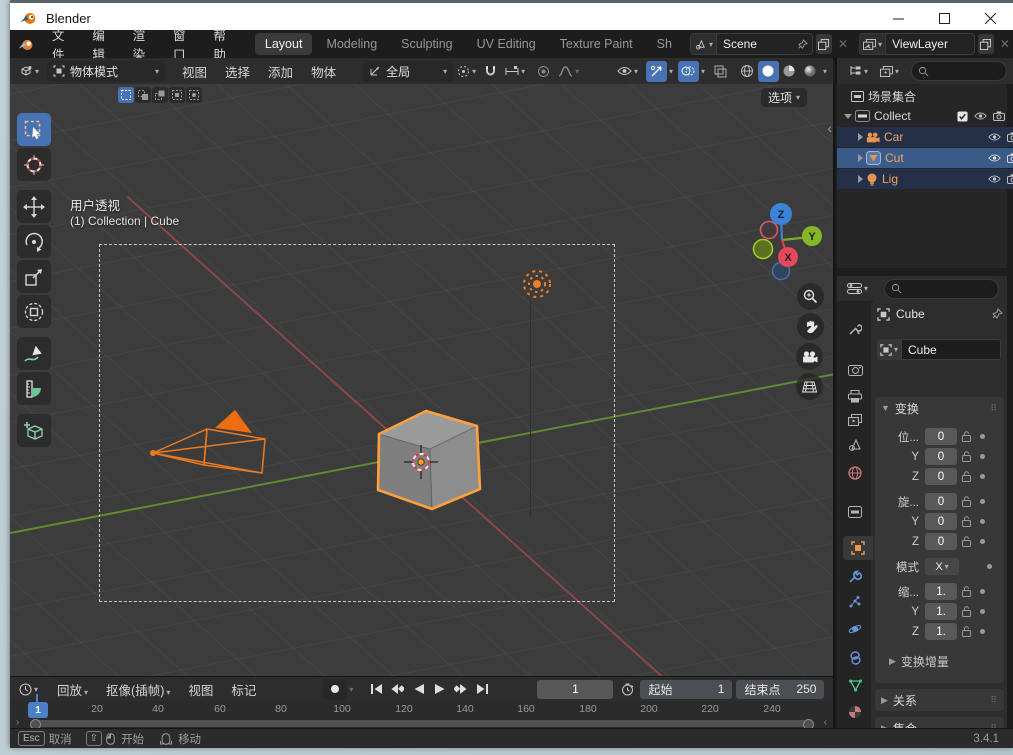 Image resolution: width=1013 pixels, height=755 pixels. I want to click on next-keyframe-button, so click(460, 689).